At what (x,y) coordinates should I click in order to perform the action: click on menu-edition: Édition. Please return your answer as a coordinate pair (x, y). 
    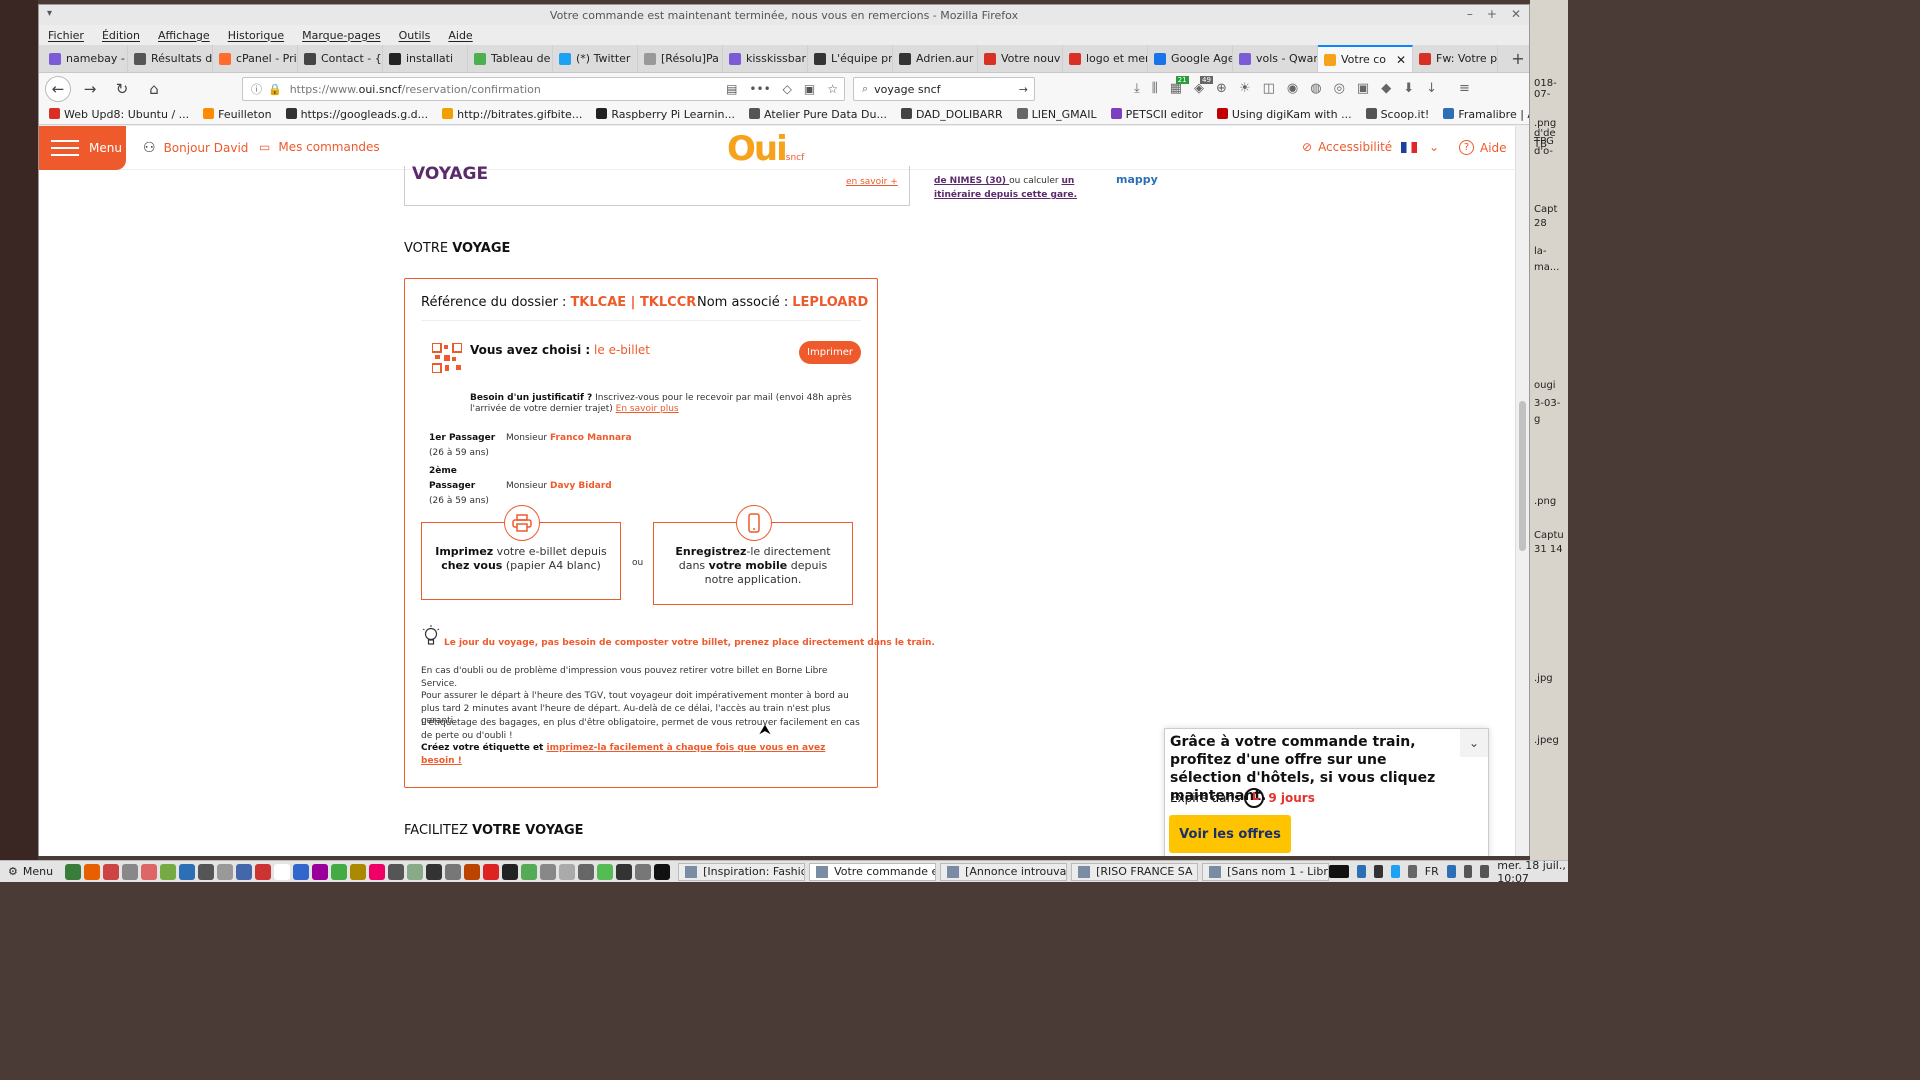
    Looking at the image, I should click on (121, 35).